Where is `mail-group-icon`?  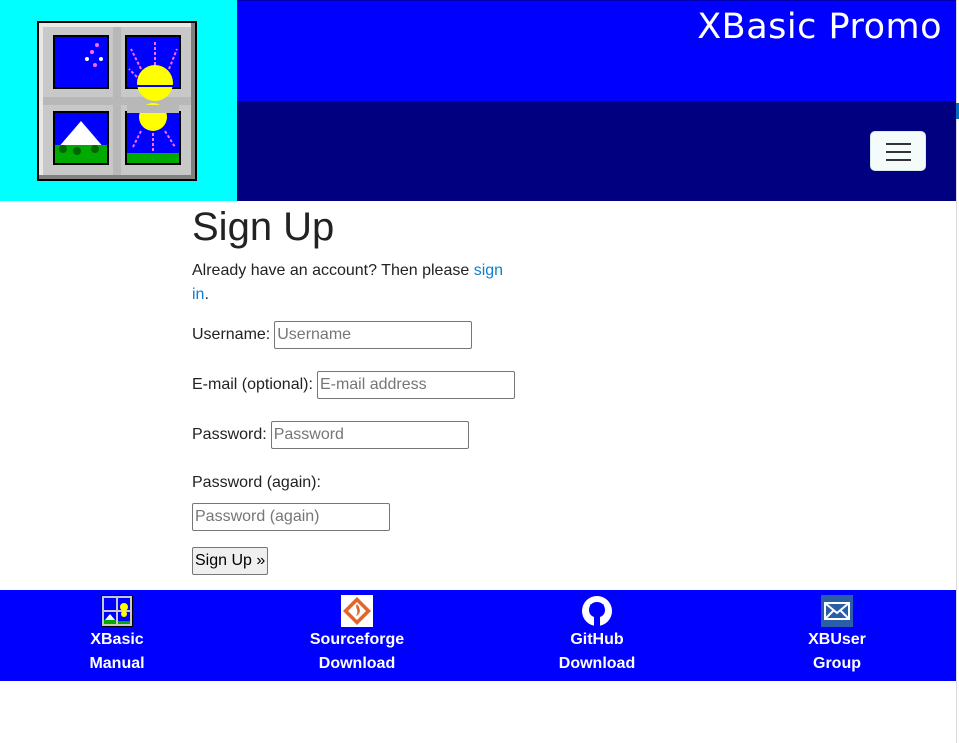 mail-group-icon is located at coordinates (837, 611).